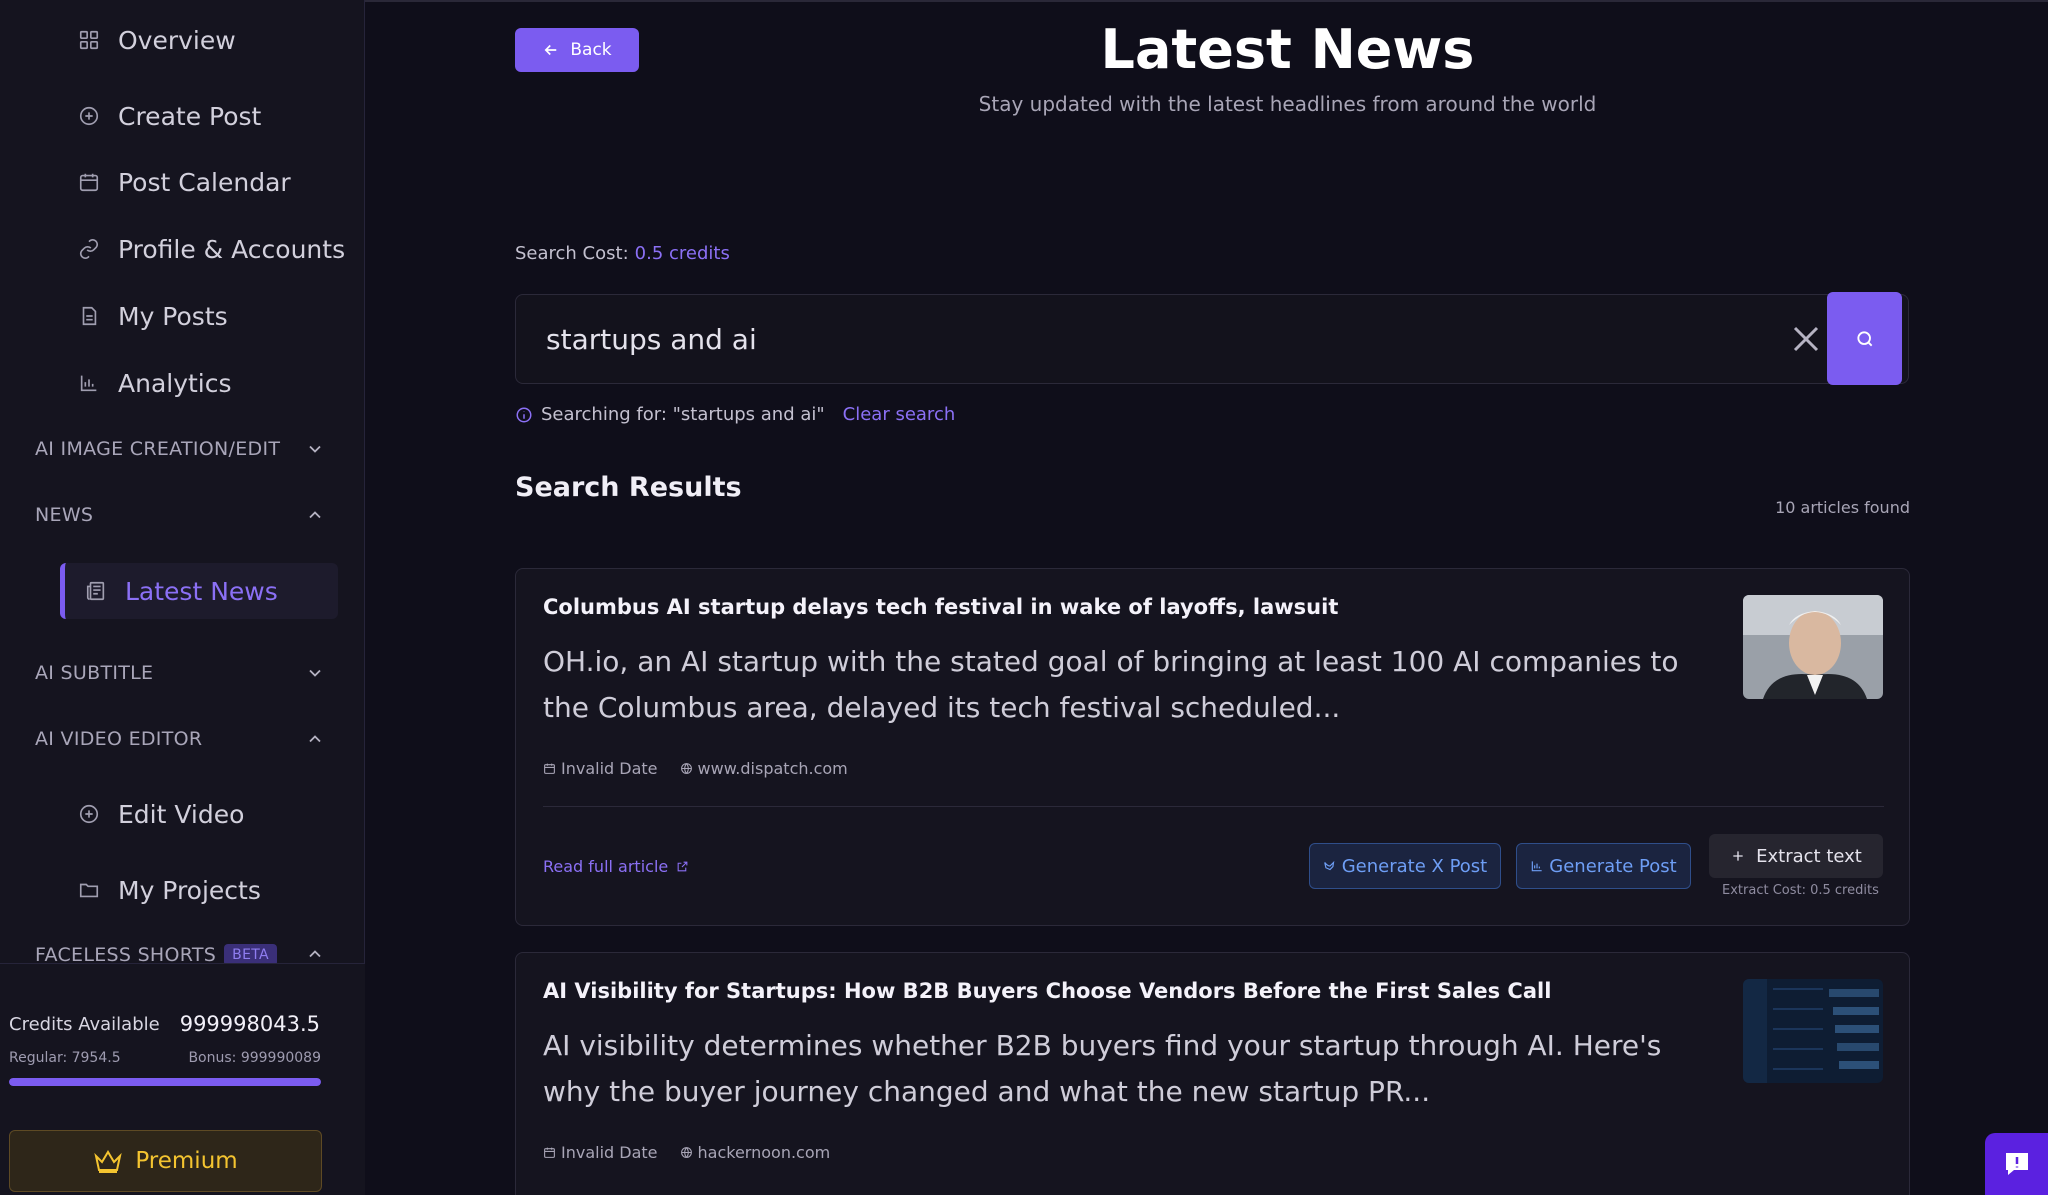 The height and width of the screenshot is (1195, 2048). Describe the element at coordinates (591, 50) in the screenshot. I see `back-label: Back` at that location.